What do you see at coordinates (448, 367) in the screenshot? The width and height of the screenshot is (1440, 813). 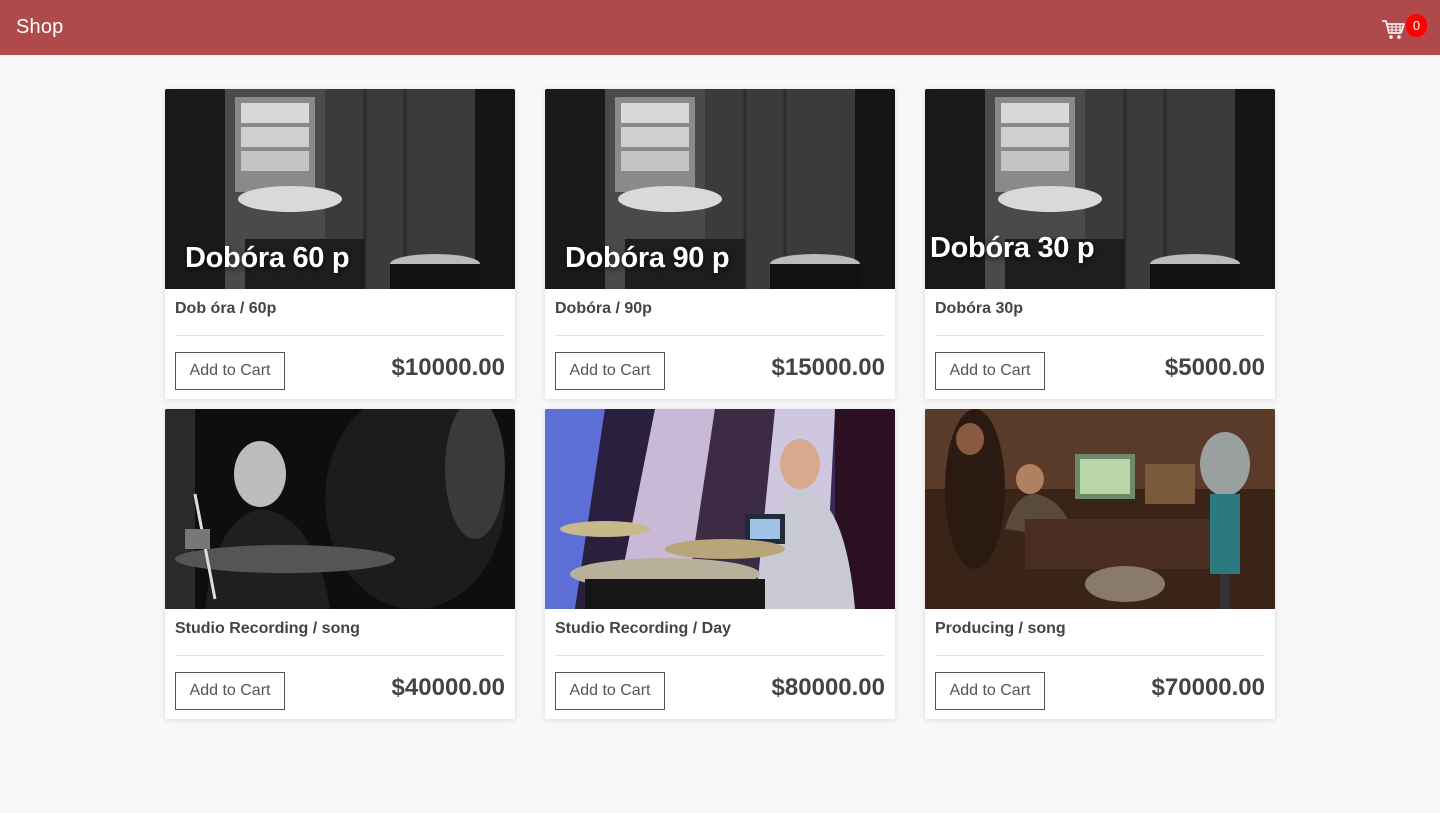 I see `product-price: $10000.00` at bounding box center [448, 367].